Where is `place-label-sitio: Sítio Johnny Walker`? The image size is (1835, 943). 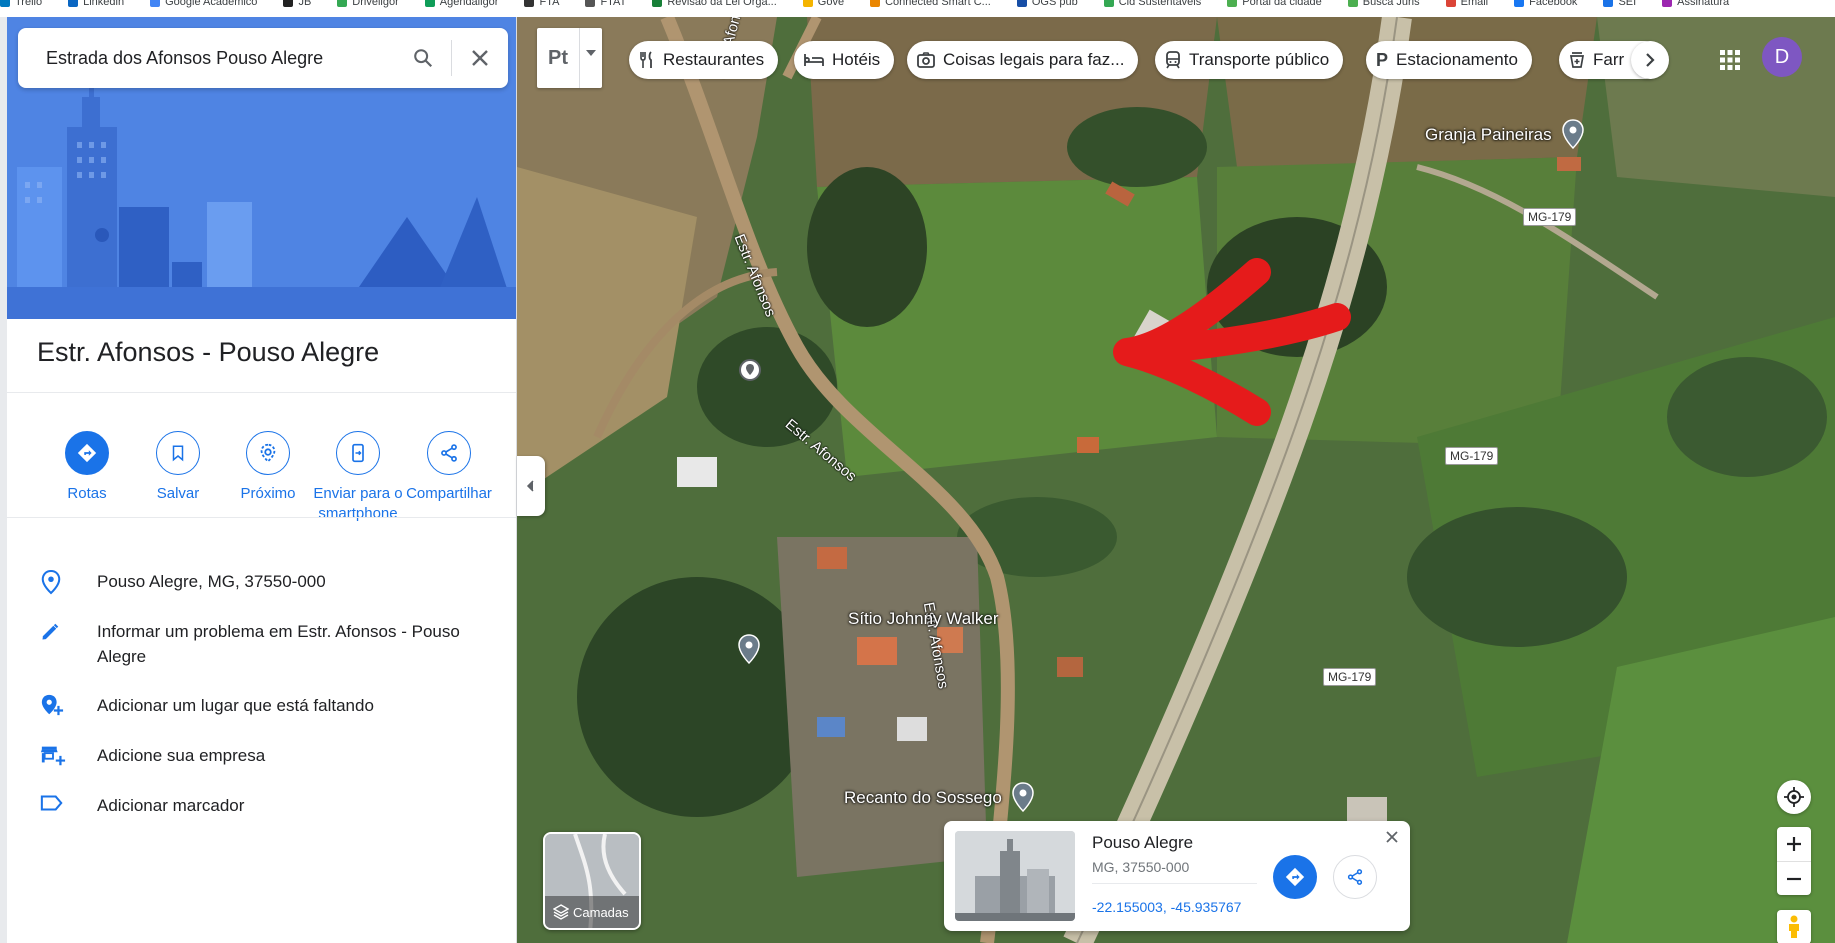 place-label-sitio: Sítio Johnny Walker is located at coordinates (923, 619).